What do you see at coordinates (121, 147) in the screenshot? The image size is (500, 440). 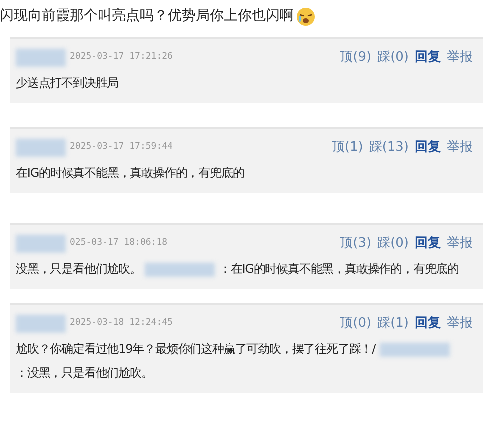 I see `comment-time: 2025-03-17 17:59:44` at bounding box center [121, 147].